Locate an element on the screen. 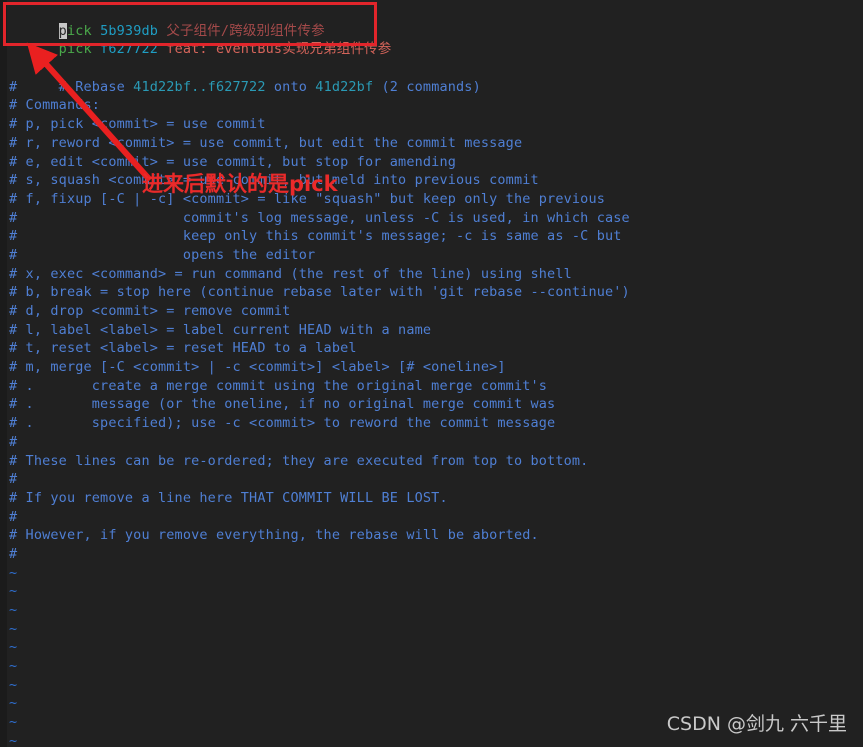  rebase-header-suffix: (2 commands) is located at coordinates (427, 86).